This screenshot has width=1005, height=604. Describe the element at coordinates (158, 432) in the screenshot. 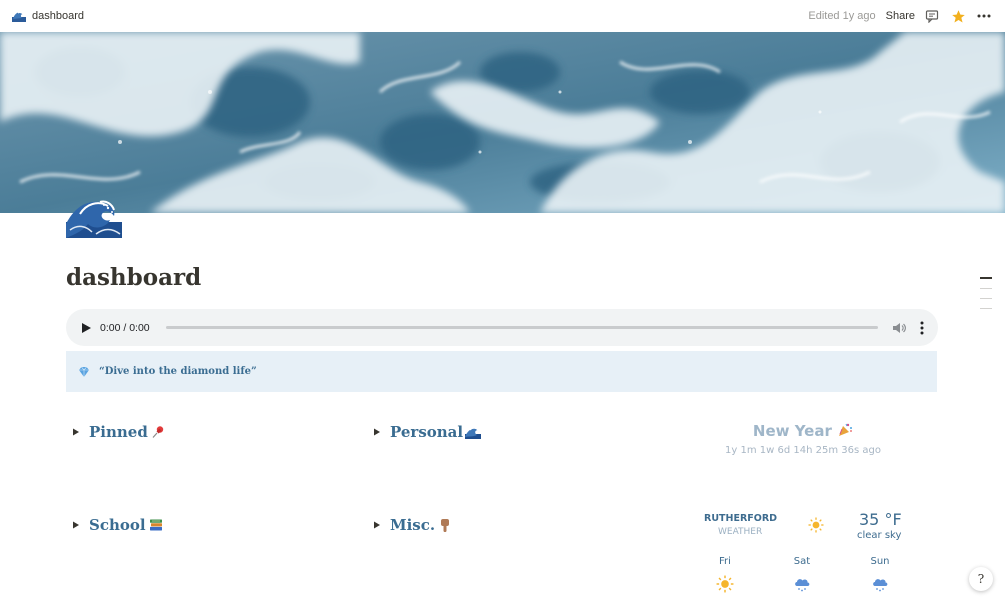

I see `pushpin-icon` at that location.